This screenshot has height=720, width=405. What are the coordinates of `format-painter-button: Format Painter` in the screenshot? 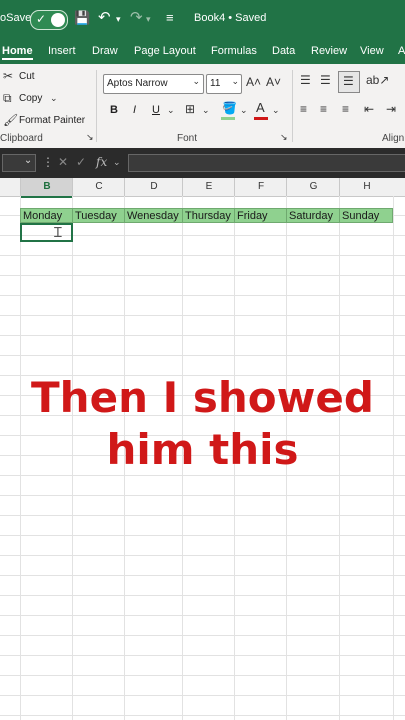 It's located at (52, 120).